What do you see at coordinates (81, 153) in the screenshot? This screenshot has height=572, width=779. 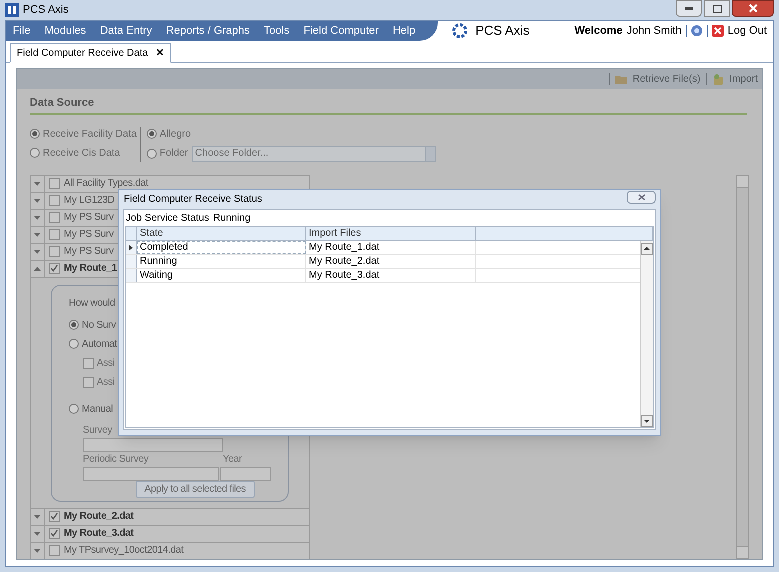 I see `radio-label: Receive Cis Data` at bounding box center [81, 153].